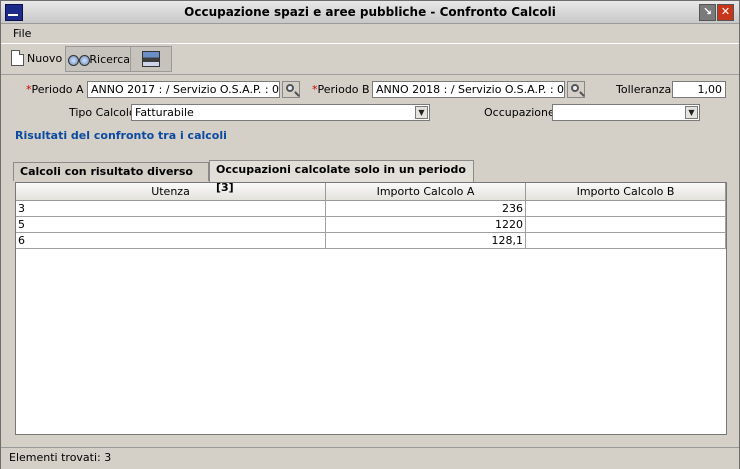 The height and width of the screenshot is (469, 740). I want to click on close-button: ✕, so click(725, 12).